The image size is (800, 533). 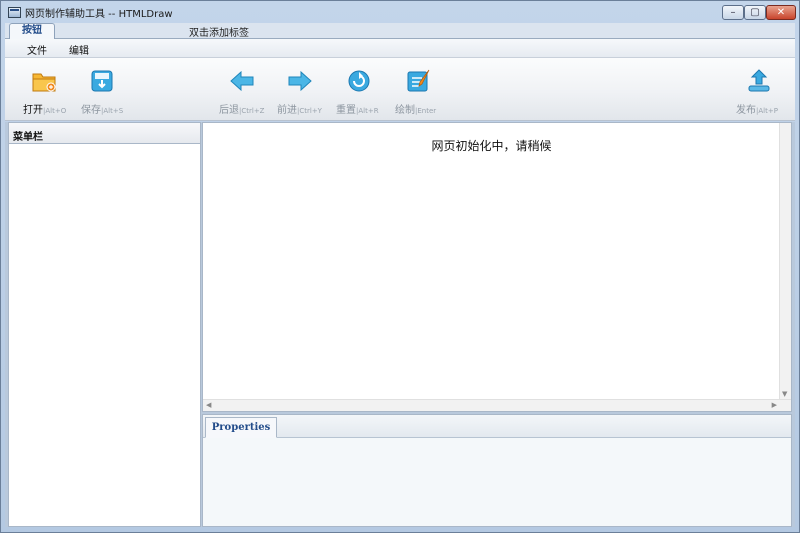 What do you see at coordinates (252, 111) in the screenshot?
I see `back-shortcut: |Ctrl+Z` at bounding box center [252, 111].